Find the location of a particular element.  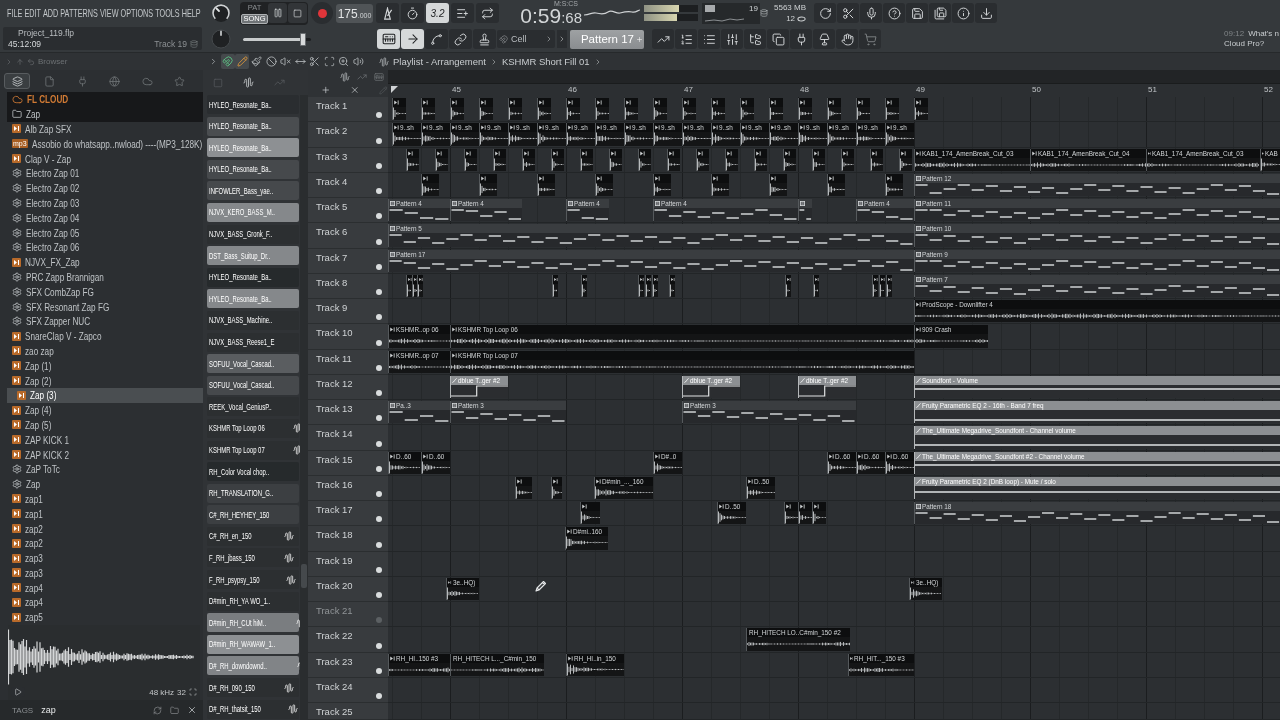

step-button is located at coordinates (462, 13).